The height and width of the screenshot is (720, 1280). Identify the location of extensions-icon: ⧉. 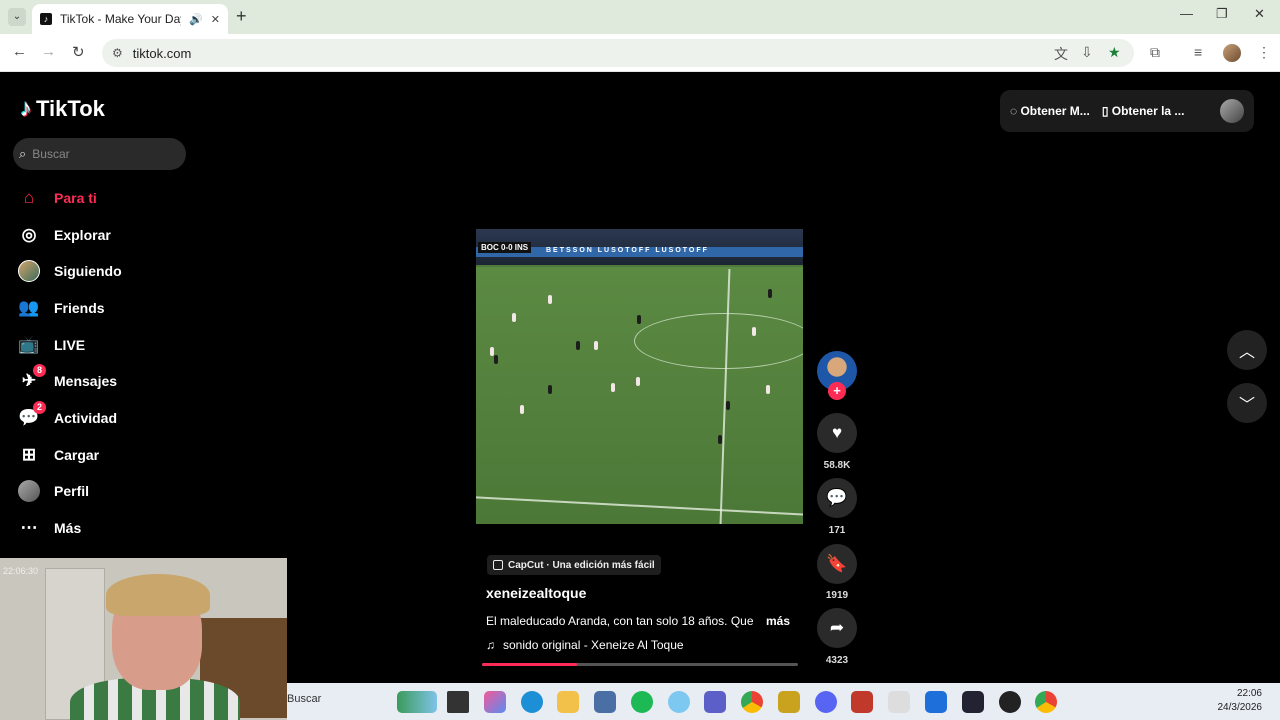
(1155, 52).